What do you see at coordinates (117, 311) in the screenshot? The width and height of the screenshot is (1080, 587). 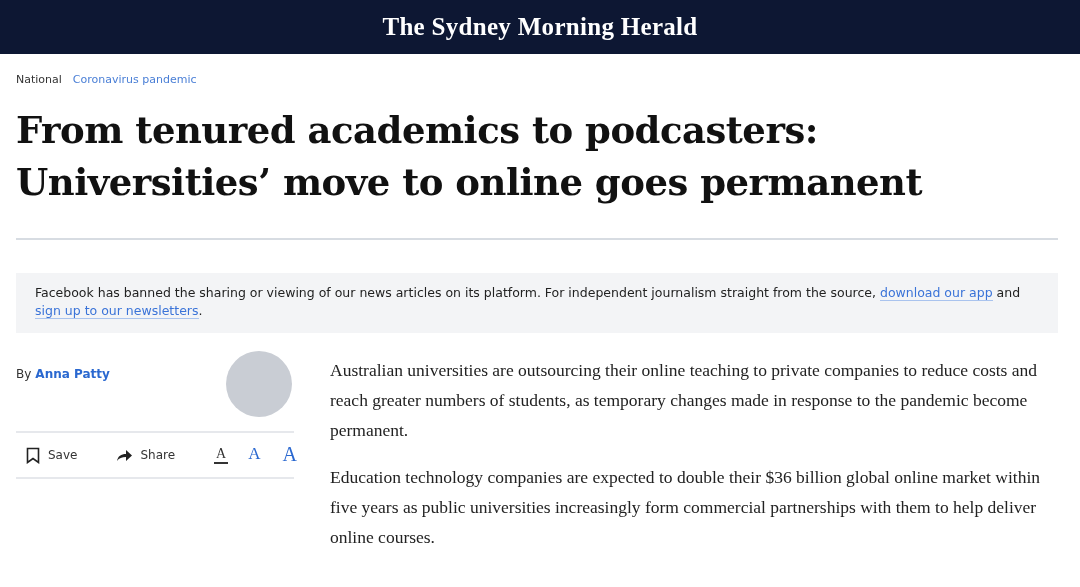 I see `newsletter-link: sign up to our newsletters` at bounding box center [117, 311].